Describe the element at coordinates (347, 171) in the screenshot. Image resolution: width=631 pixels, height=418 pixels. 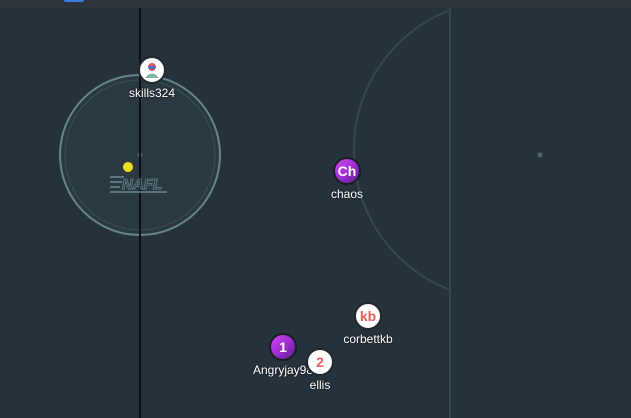
I see `player-avatar: Ch` at that location.